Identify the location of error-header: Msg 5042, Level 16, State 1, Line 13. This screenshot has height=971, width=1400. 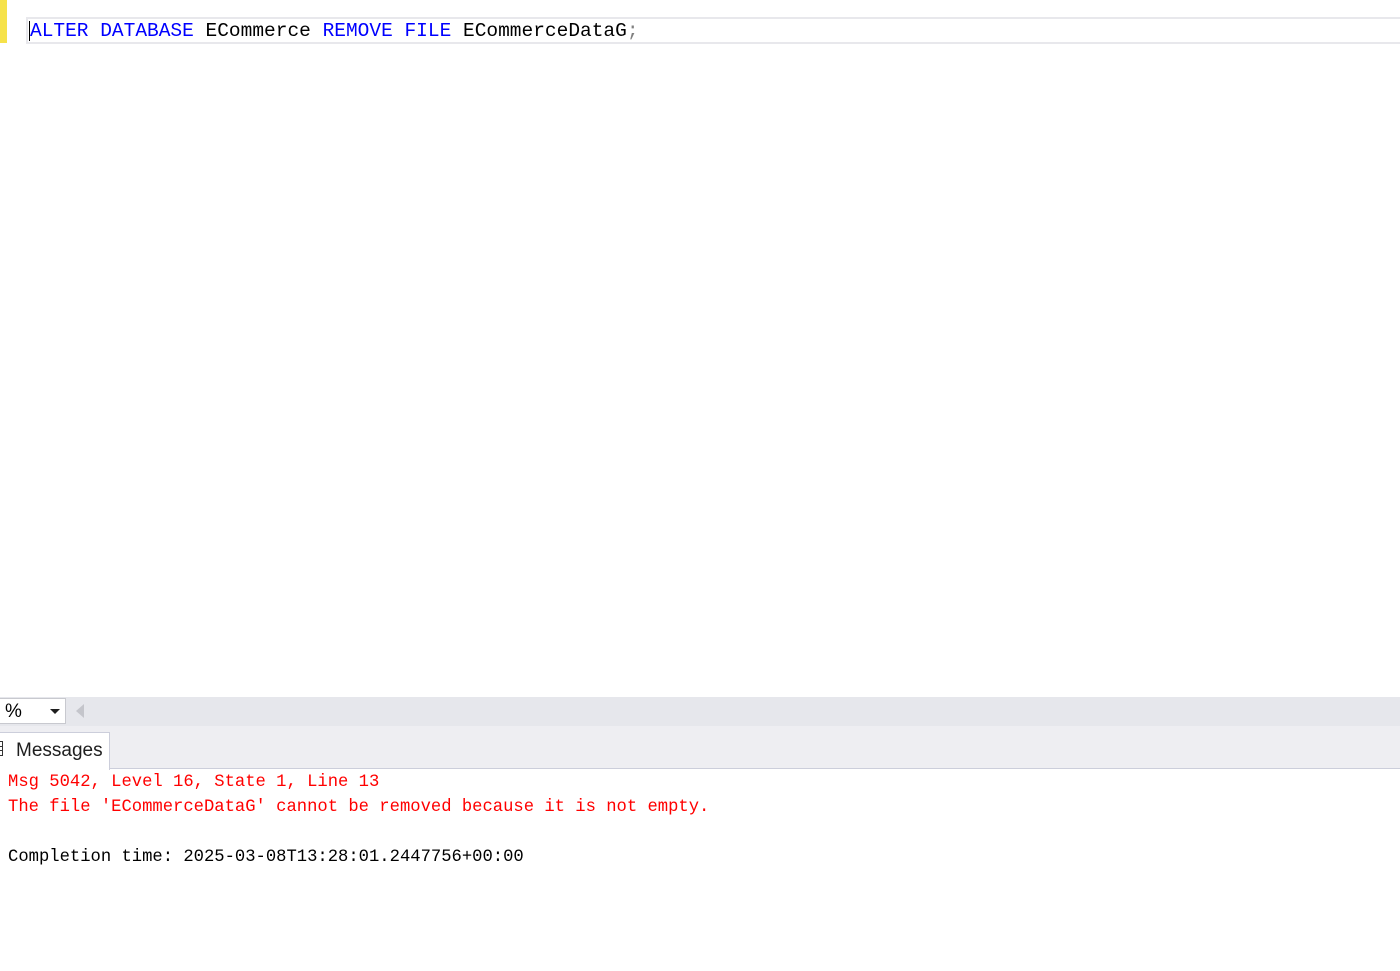
(194, 782).